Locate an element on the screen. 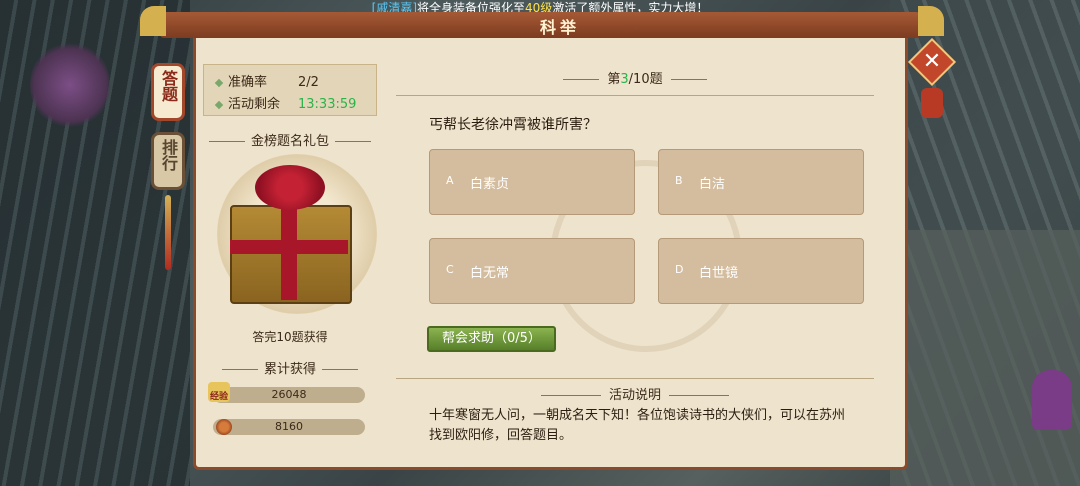  tab-answer-label: 答题 is located at coordinates (168, 86).